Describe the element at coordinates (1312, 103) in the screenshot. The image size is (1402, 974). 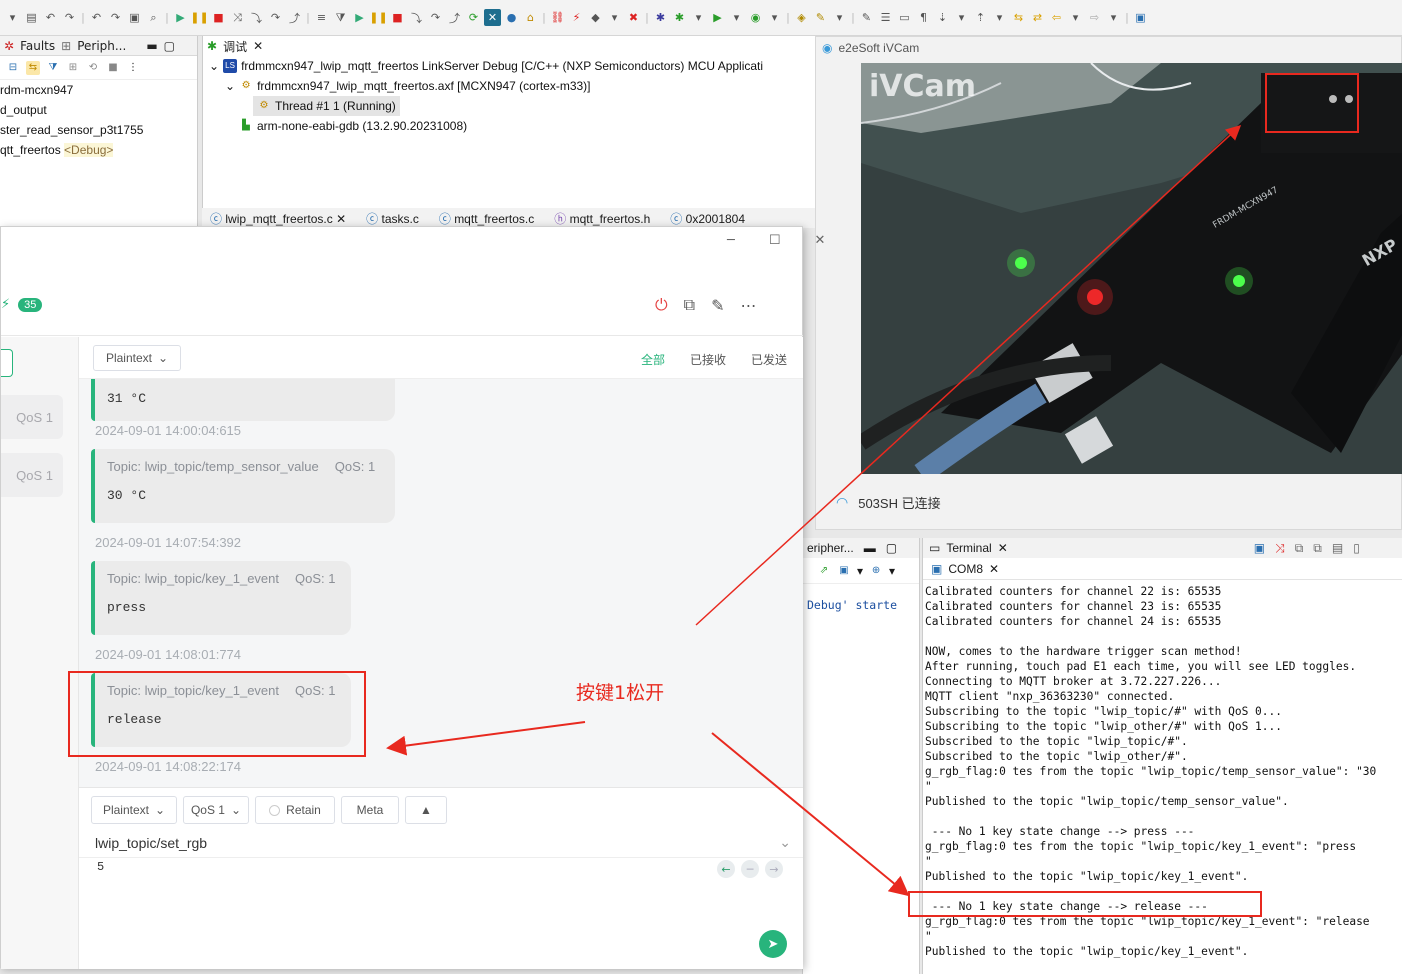
I see `highlight-board-button` at that location.